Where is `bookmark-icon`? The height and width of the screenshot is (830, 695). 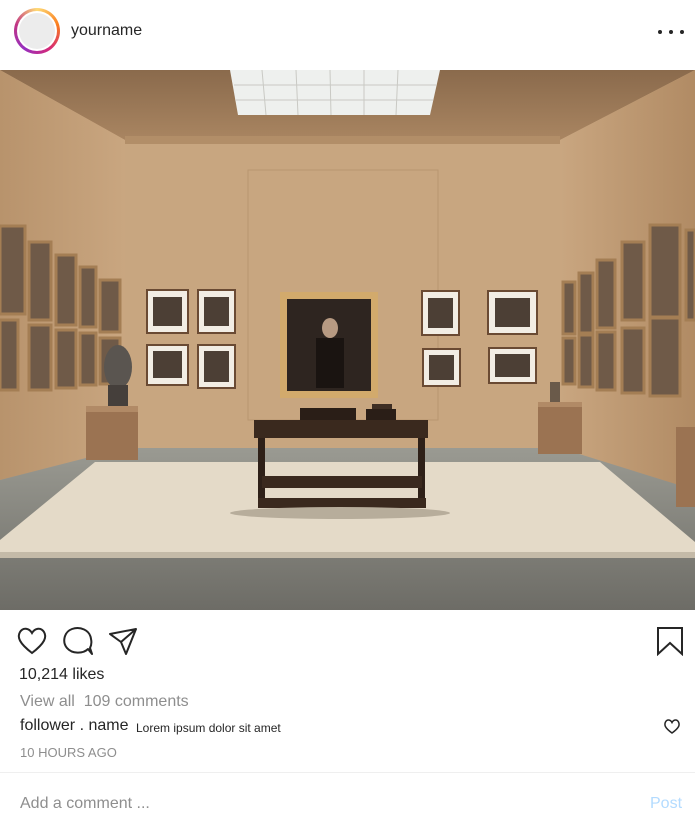 bookmark-icon is located at coordinates (670, 641).